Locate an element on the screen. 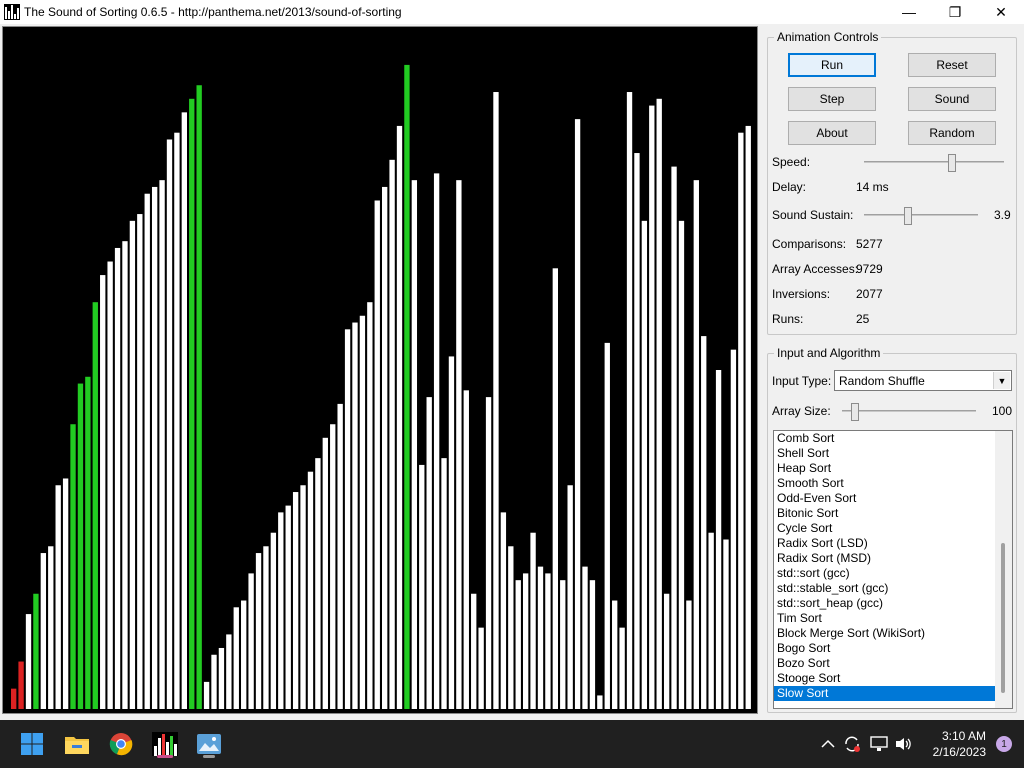  close-button: ✕ is located at coordinates (1001, 12).